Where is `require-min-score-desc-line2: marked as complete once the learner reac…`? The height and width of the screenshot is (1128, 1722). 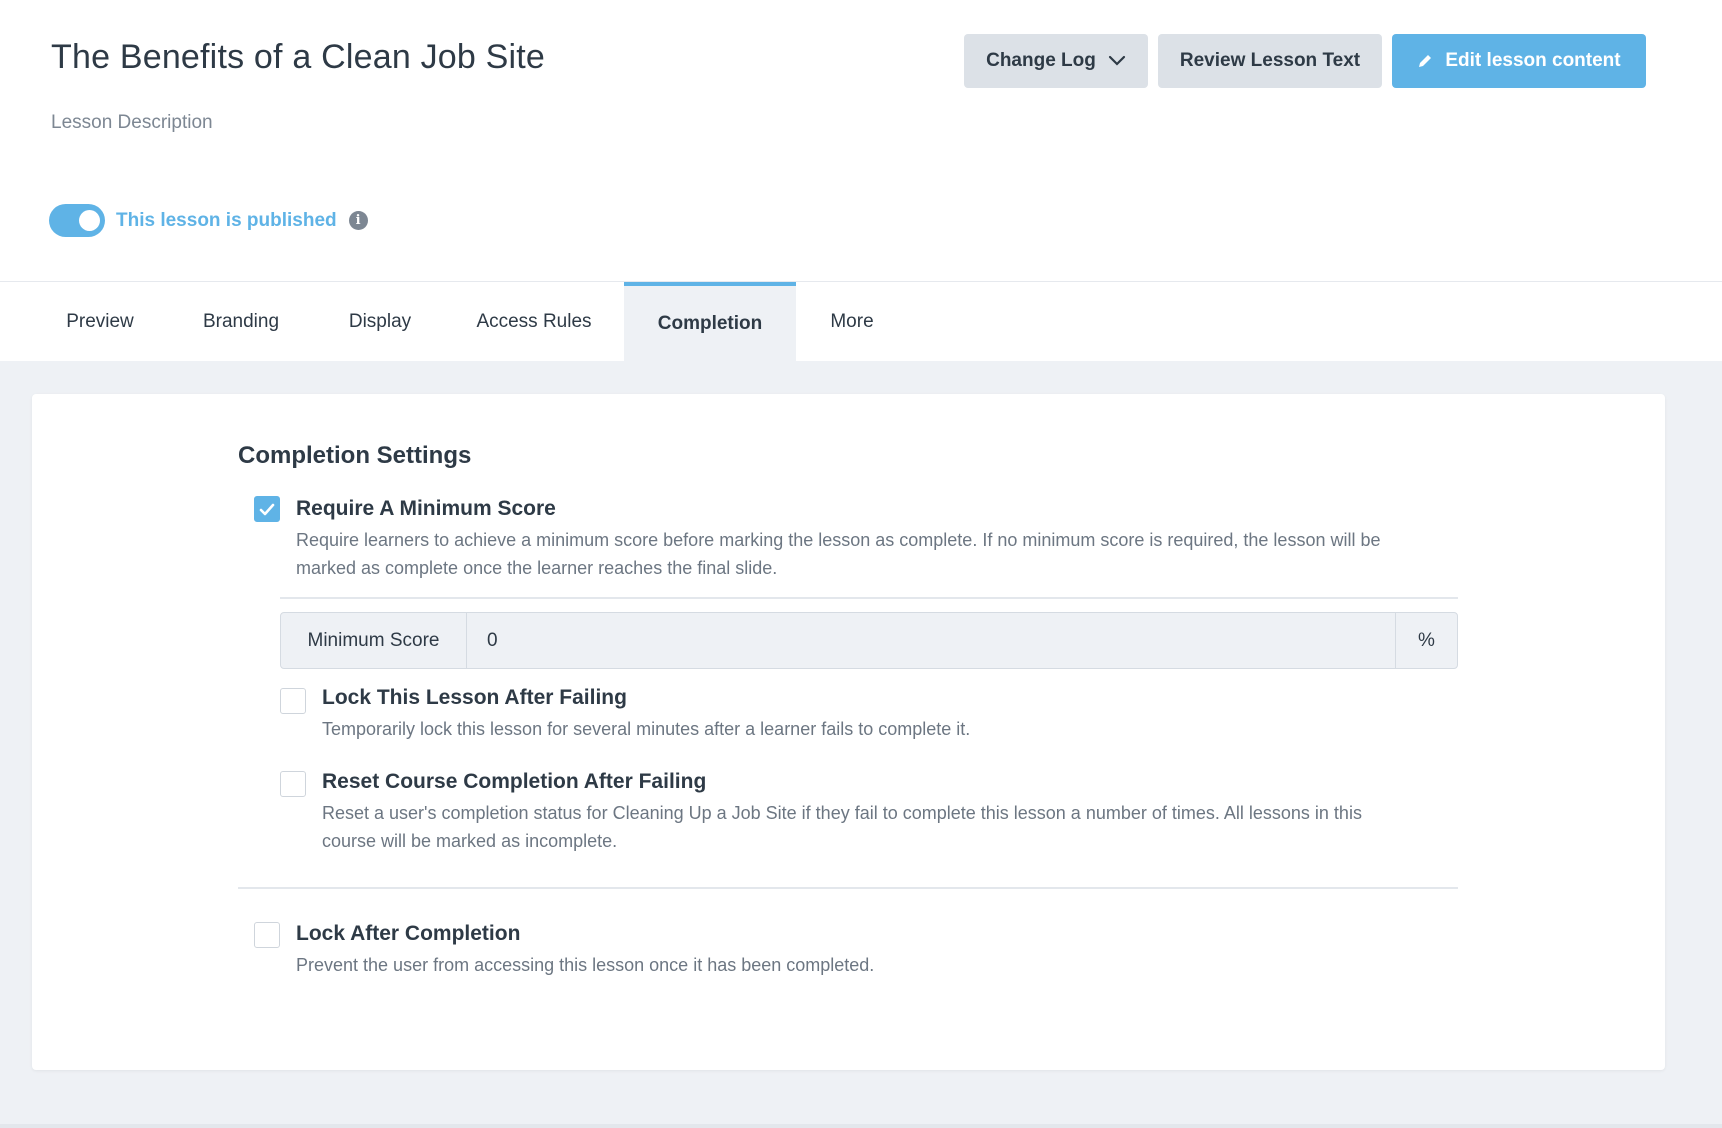
require-min-score-desc-line2: marked as complete once the learner reac… is located at coordinates (537, 568).